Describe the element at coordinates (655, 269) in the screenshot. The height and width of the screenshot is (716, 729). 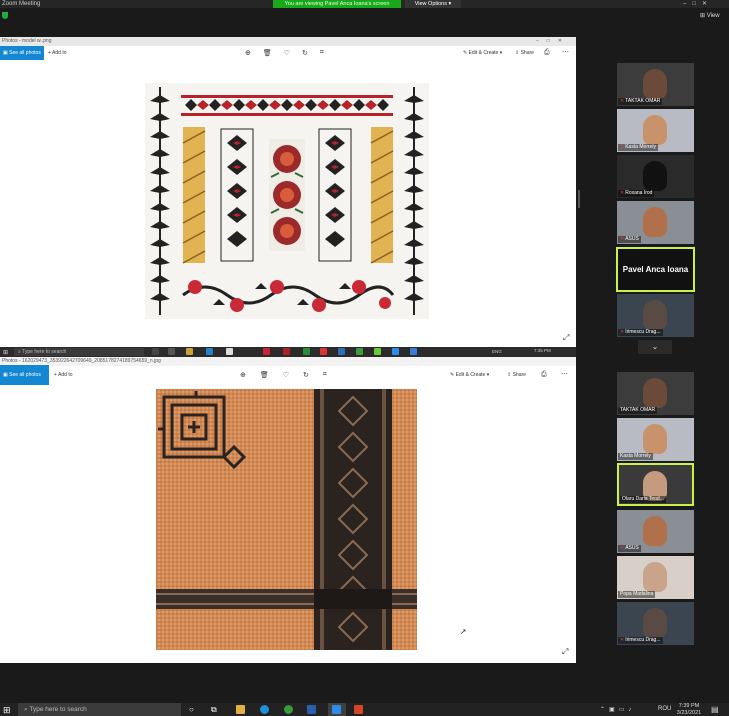
I see `active-speaker-tile: Pavel Anca Ioana` at that location.